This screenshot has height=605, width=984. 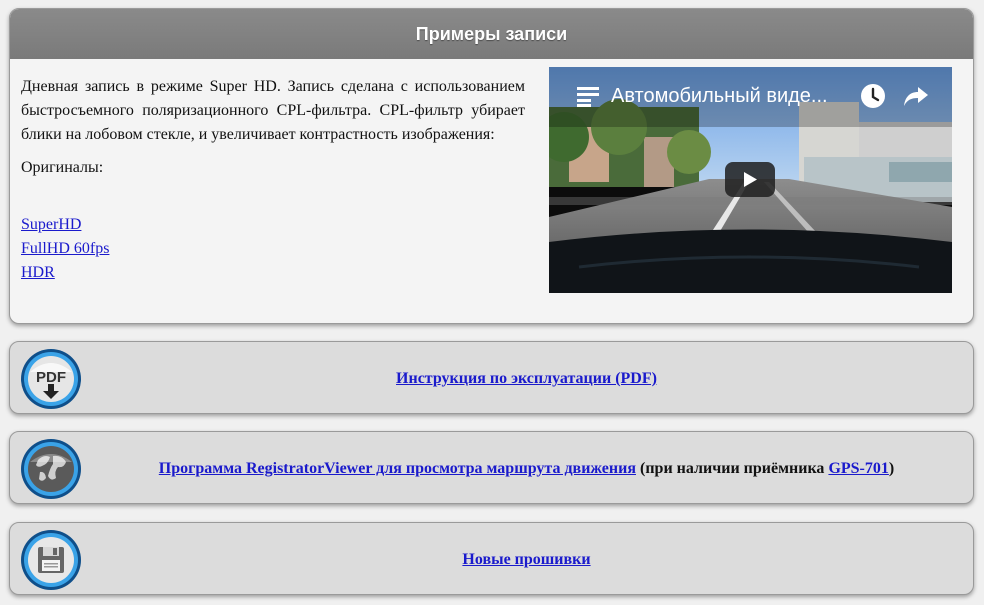 I want to click on viewer-text-before-gps: (при наличии приёмника, so click(x=732, y=468).